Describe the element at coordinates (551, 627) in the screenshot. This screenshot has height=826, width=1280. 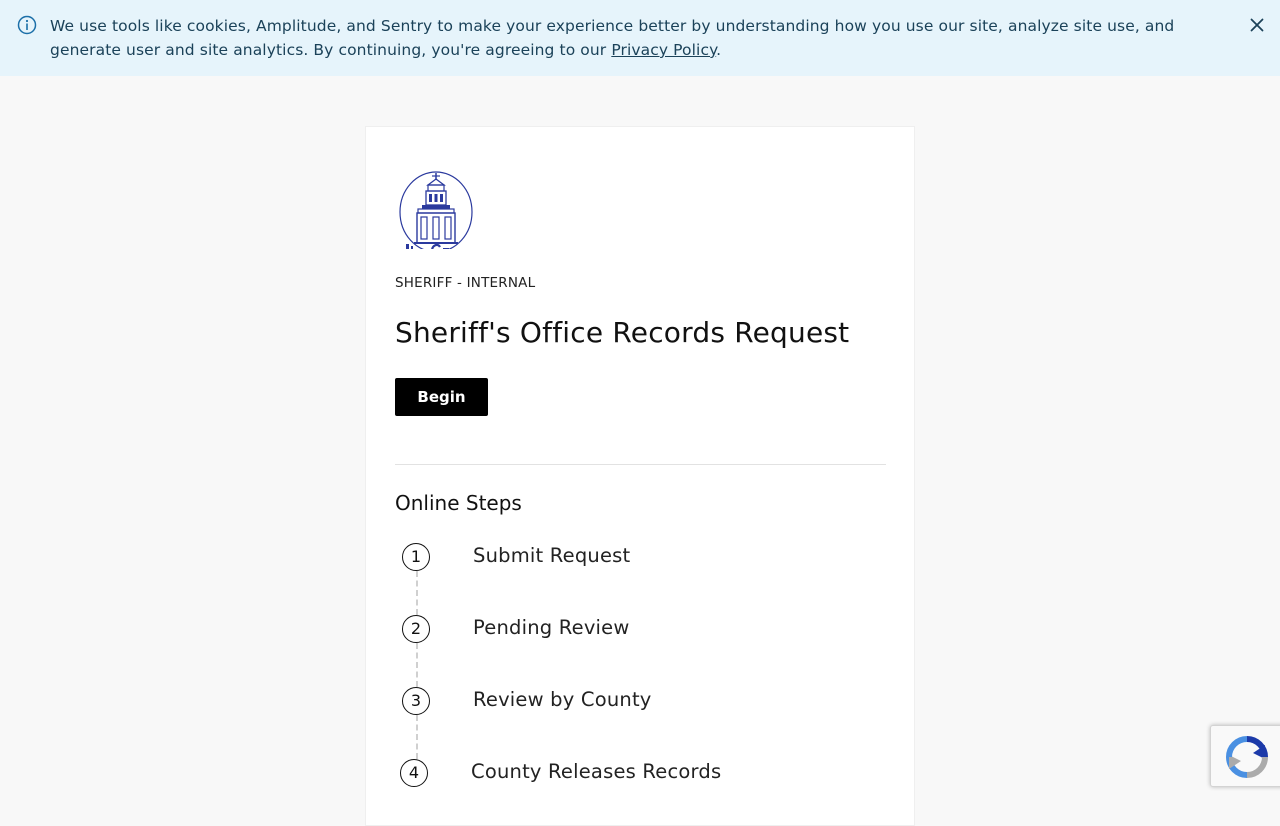
I see `step-label: Pending Review` at that location.